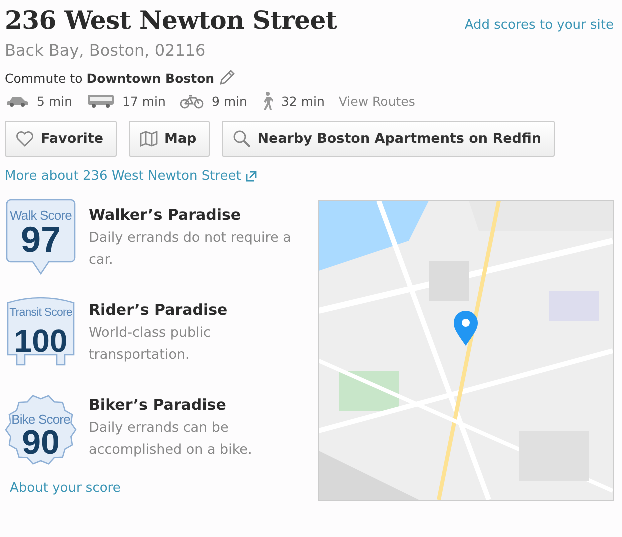 The image size is (622, 537). I want to click on bicycle-icon, so click(192, 101).